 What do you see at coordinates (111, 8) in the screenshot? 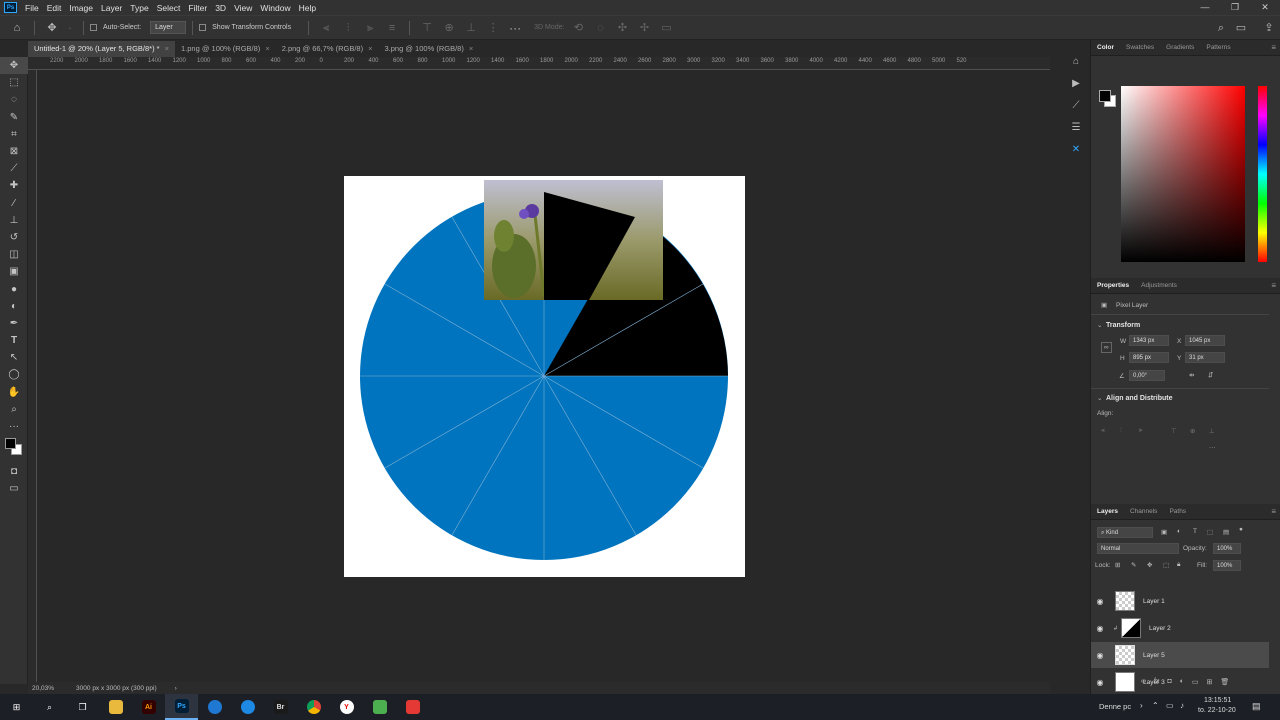
I see `menu-layer: Layer` at bounding box center [111, 8].